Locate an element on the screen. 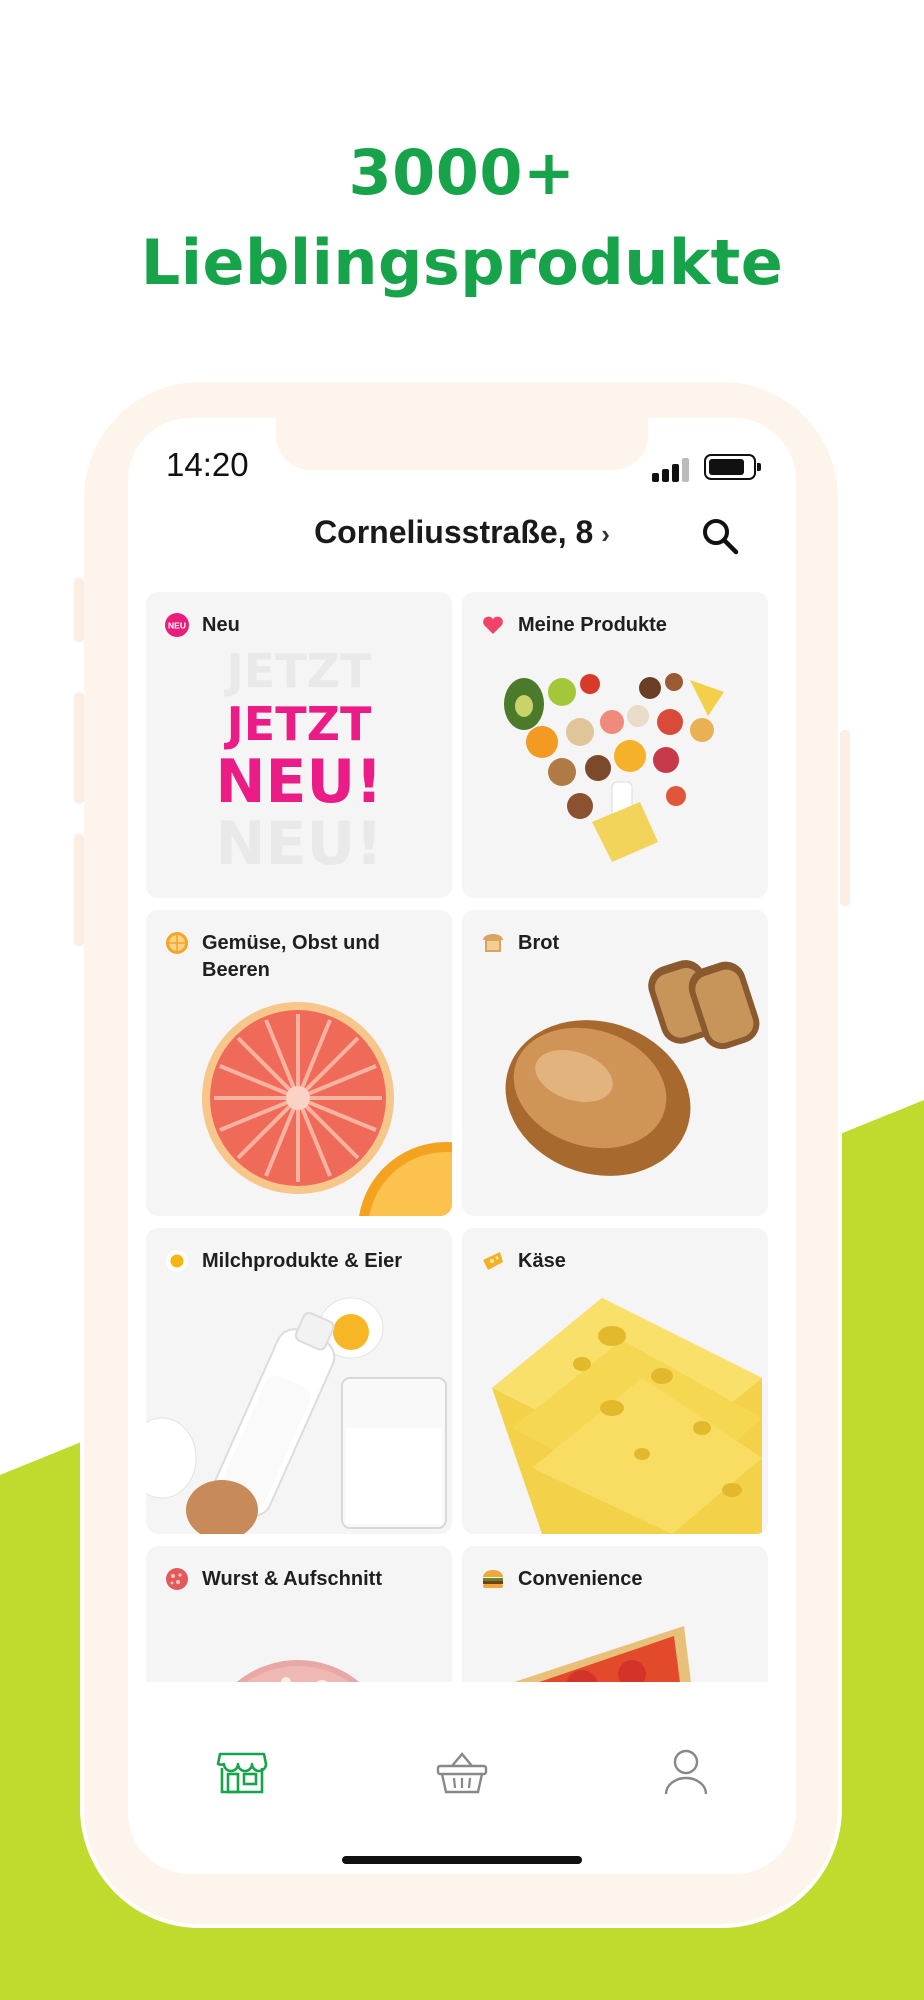 The height and width of the screenshot is (2000, 924). headline-line-2: Lieblingsprodukte is located at coordinates (462, 262).